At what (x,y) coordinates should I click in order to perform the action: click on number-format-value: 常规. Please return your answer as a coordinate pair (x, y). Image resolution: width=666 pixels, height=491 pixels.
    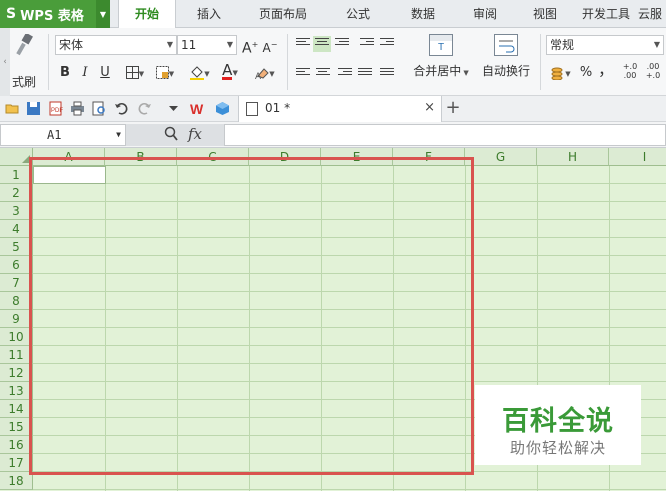
    Looking at the image, I should click on (562, 45).